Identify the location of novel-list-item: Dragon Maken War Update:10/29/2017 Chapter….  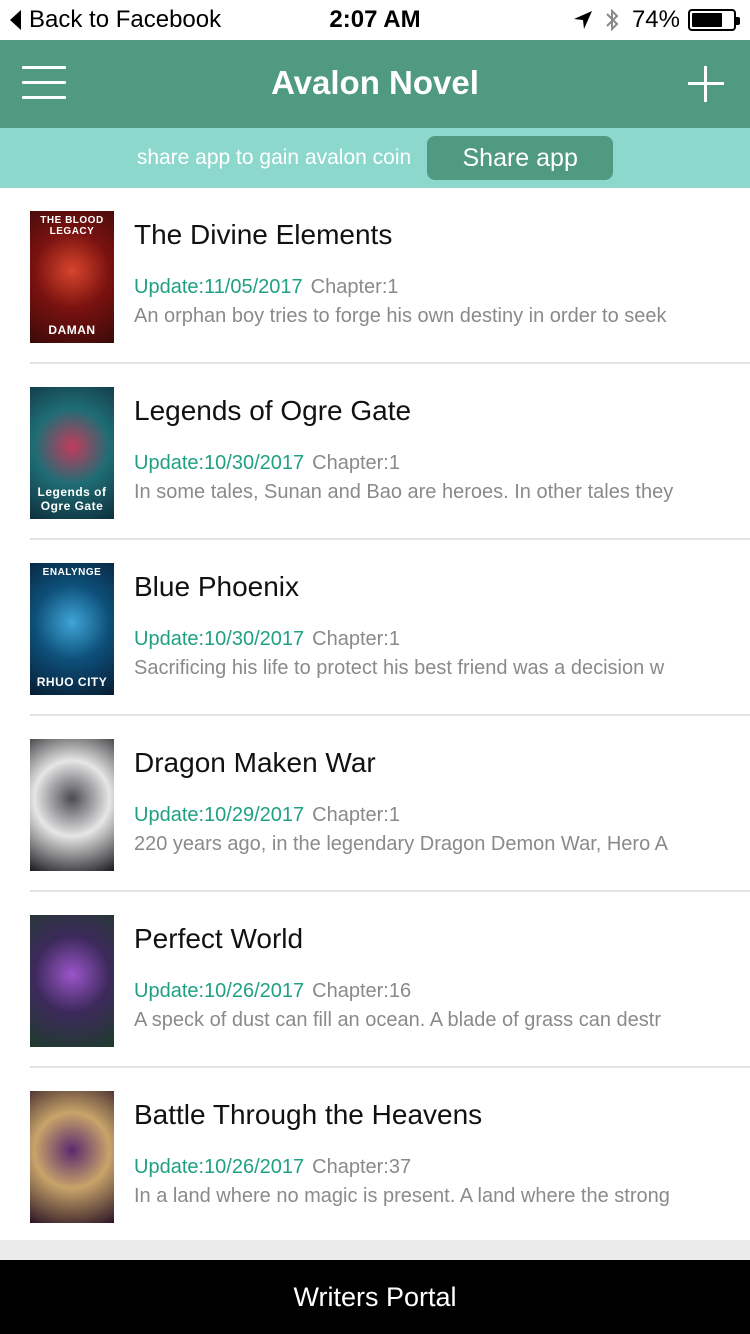
(390, 804).